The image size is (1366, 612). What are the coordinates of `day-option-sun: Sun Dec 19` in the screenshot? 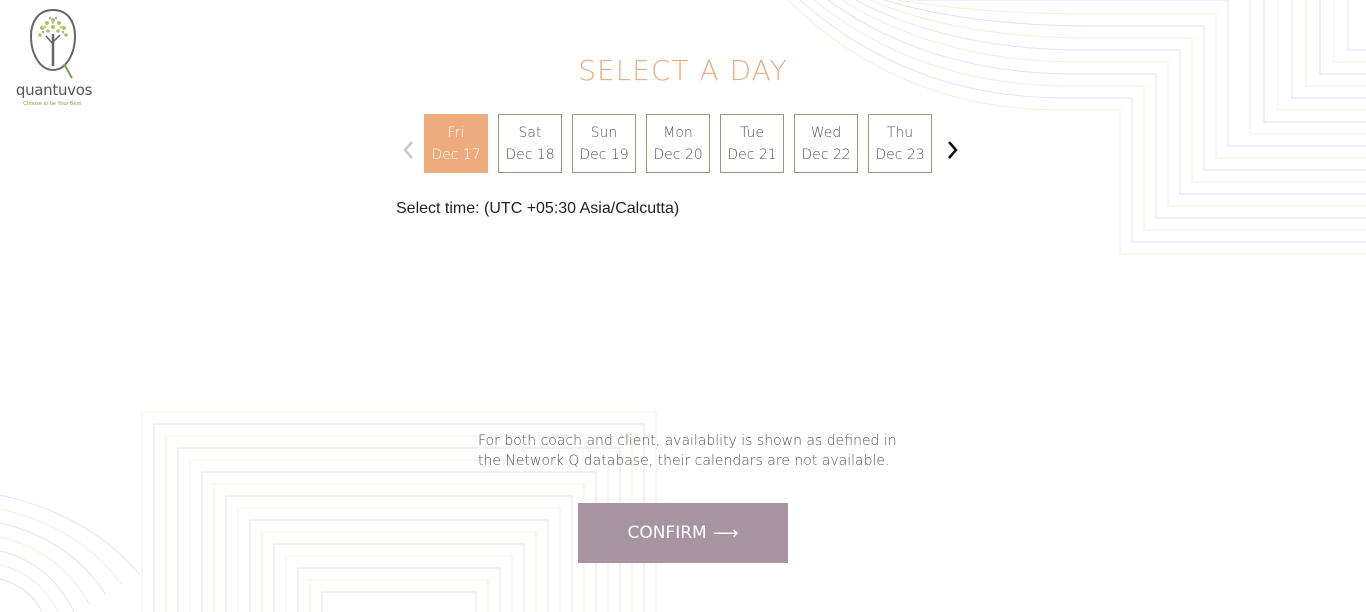 It's located at (604, 143).